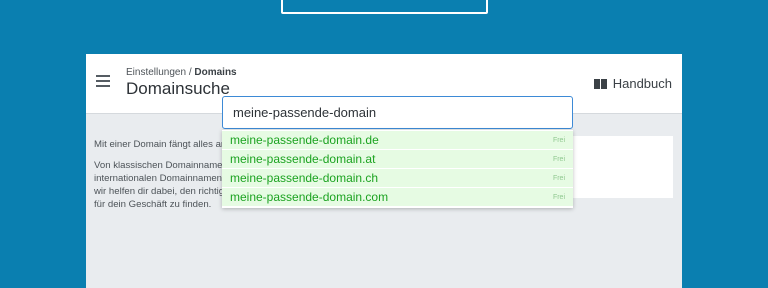 The image size is (768, 288). I want to click on domain-search-input, so click(397, 112).